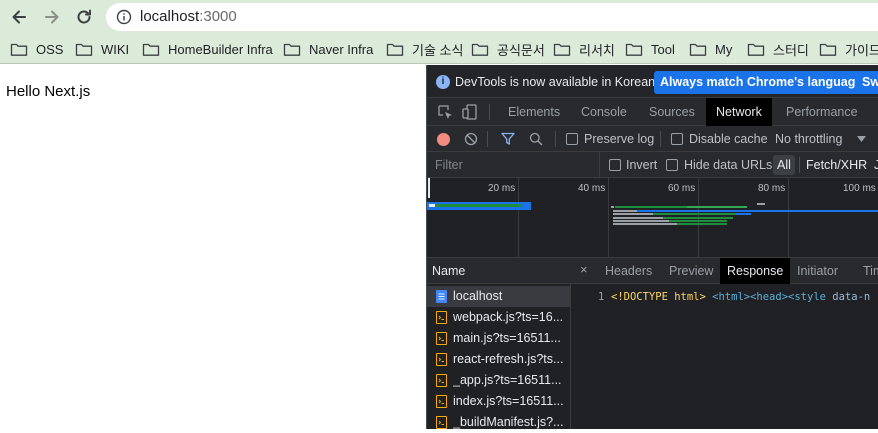  Describe the element at coordinates (672, 112) in the screenshot. I see `tab-sources: Sources` at that location.